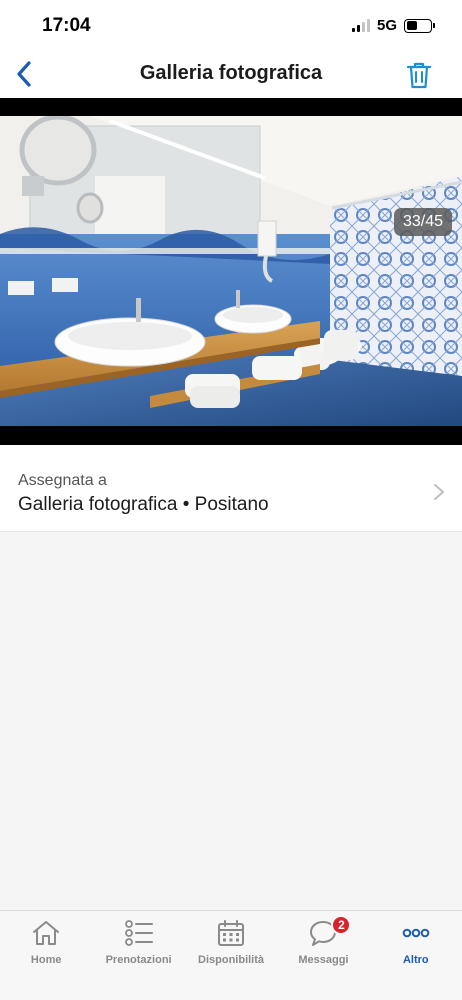 This screenshot has width=462, height=1000. Describe the element at coordinates (419, 25) in the screenshot. I see `battery-icon` at that location.